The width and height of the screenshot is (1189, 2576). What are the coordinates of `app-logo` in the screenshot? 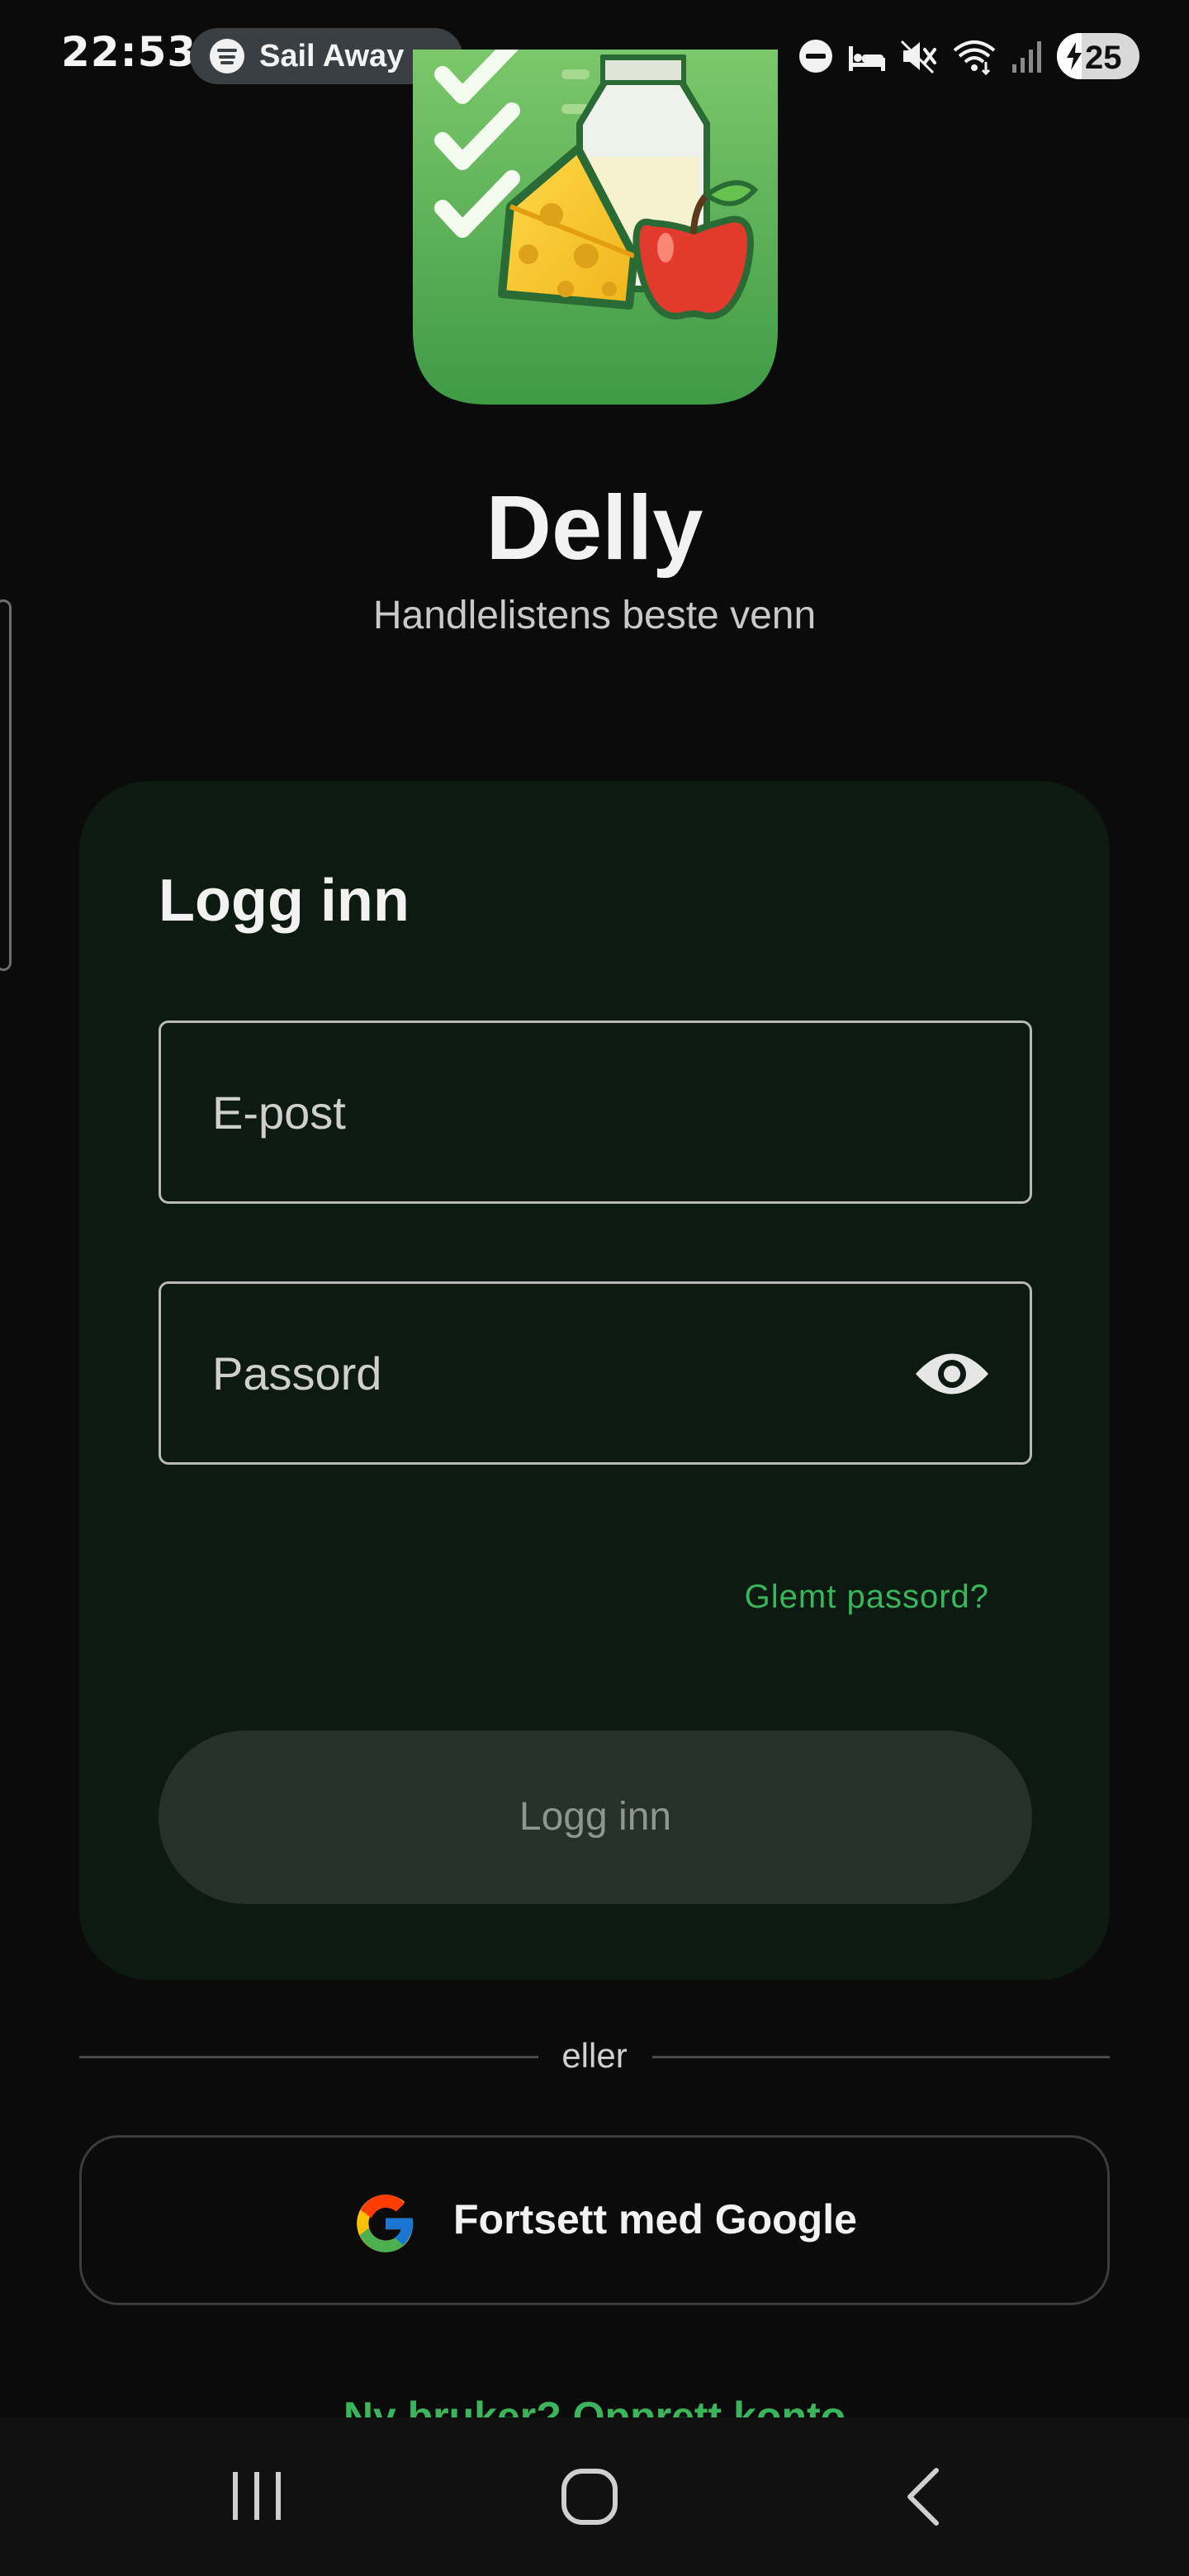 It's located at (595, 227).